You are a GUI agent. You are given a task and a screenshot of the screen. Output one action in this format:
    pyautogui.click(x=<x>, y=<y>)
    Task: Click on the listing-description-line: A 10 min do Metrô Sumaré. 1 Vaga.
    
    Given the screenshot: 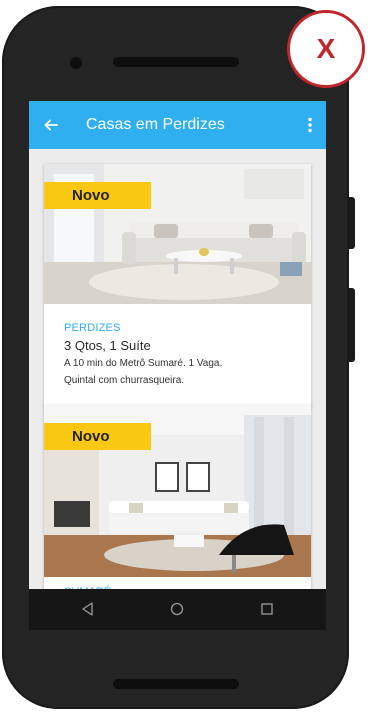 What is the action you would take?
    pyautogui.click(x=143, y=363)
    